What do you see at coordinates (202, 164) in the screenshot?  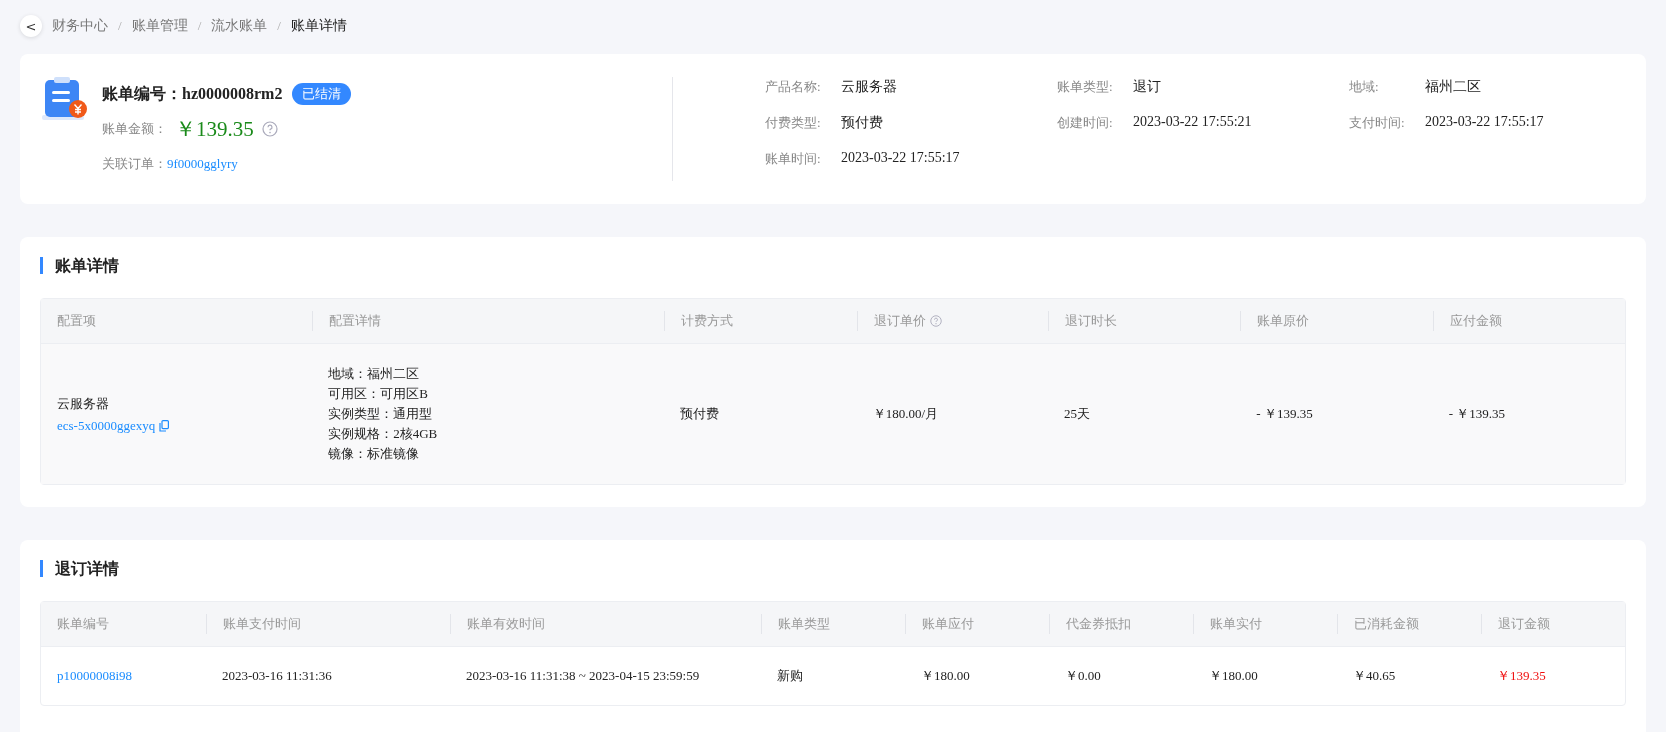 I see `order-link: 9f0000gglyry` at bounding box center [202, 164].